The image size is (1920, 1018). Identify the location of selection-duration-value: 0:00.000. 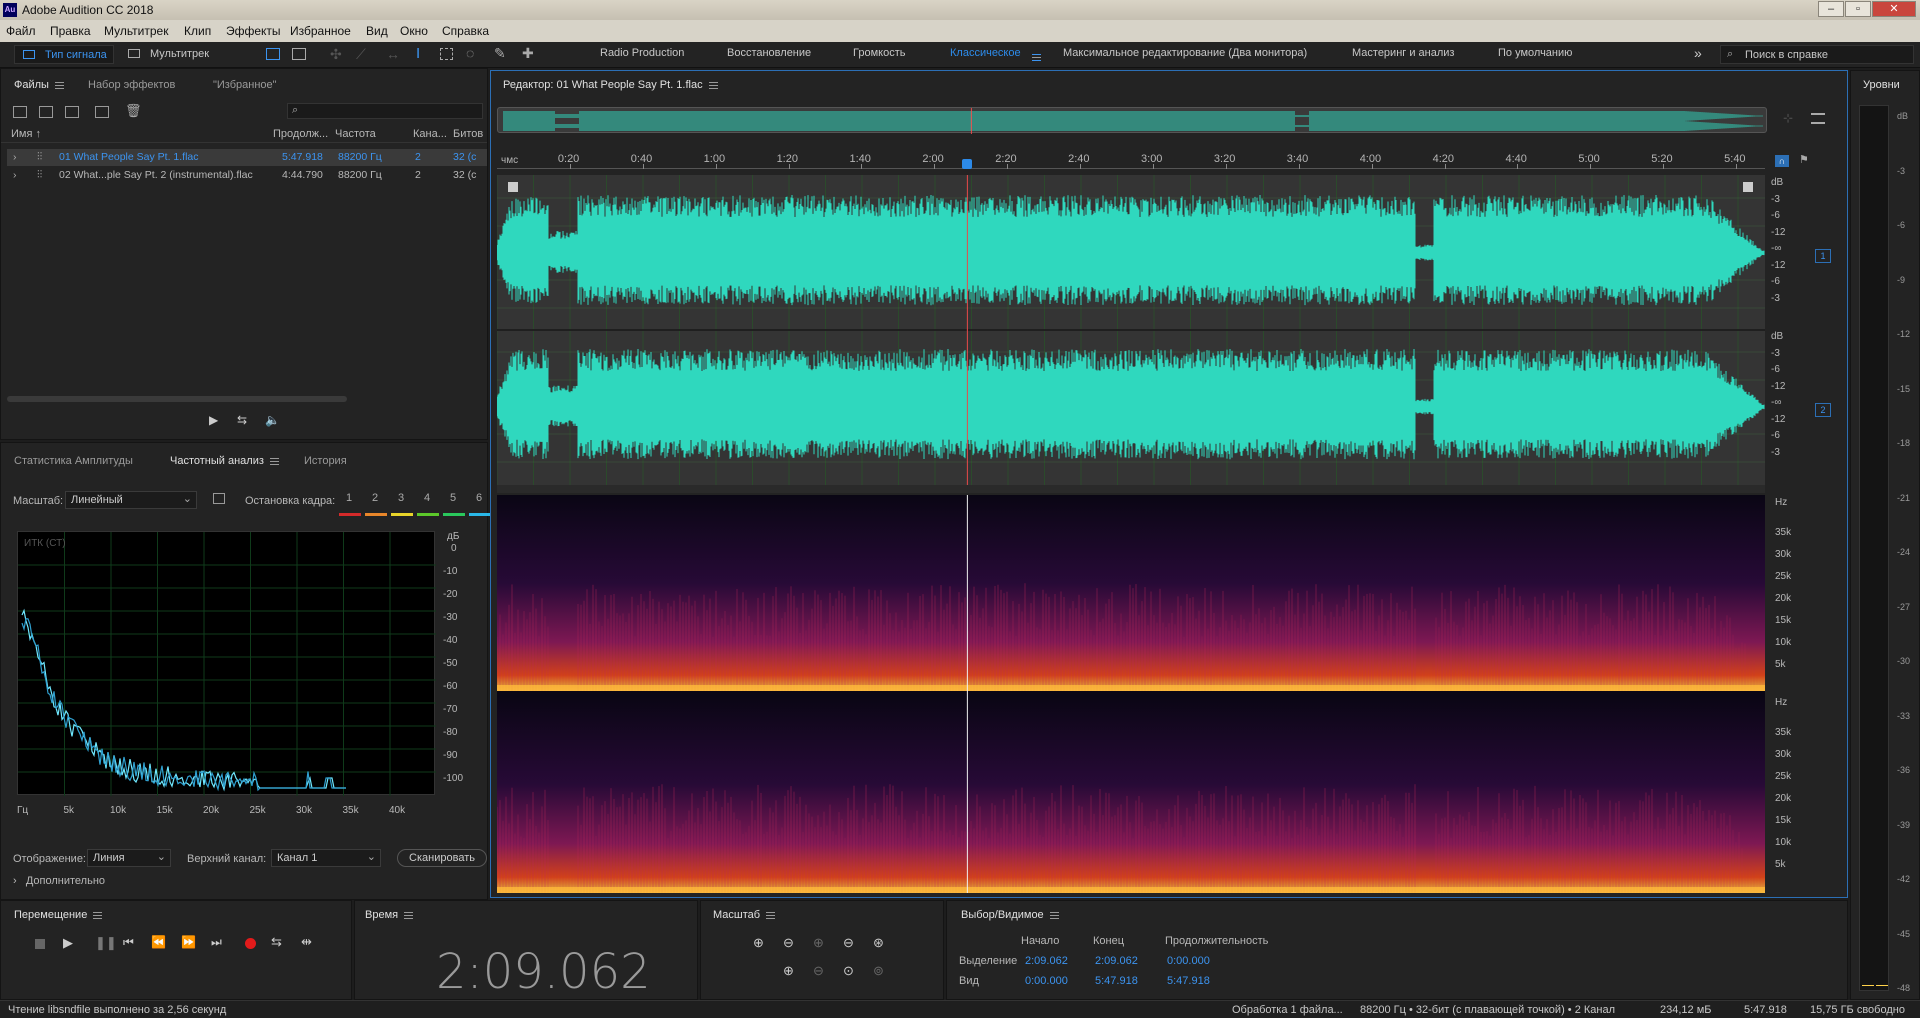
(1188, 961).